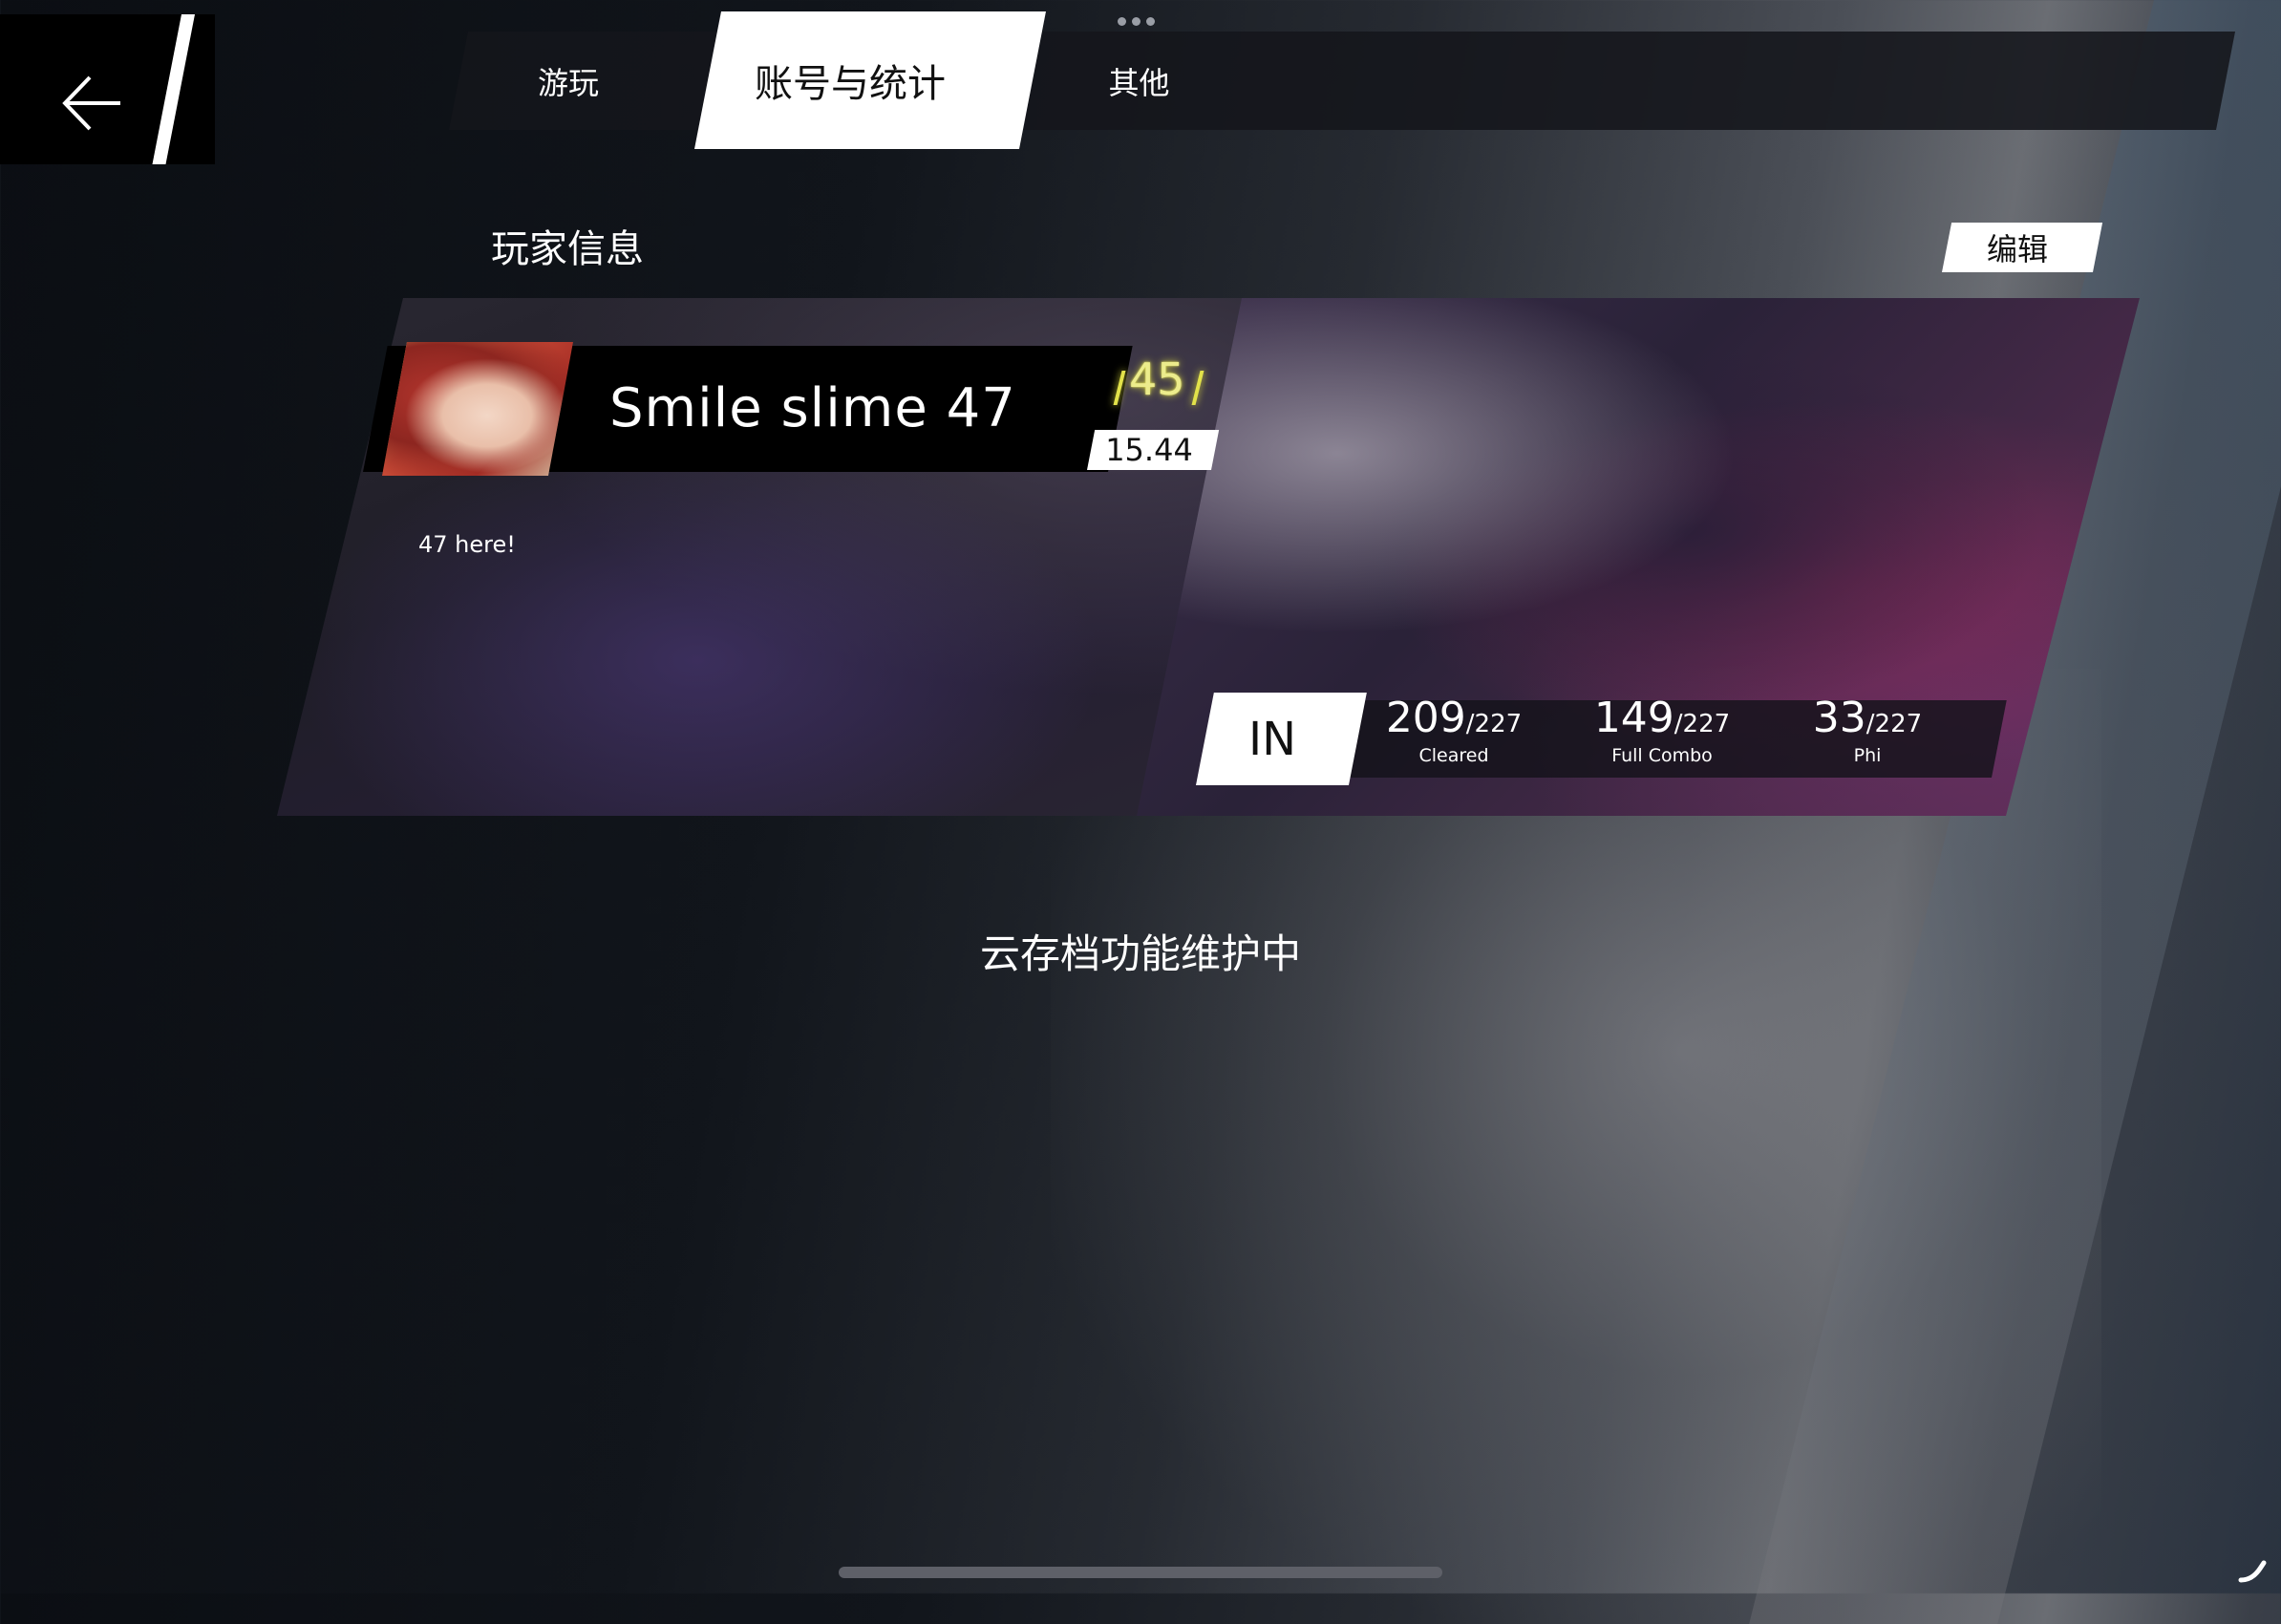 This screenshot has width=2281, height=1624. What do you see at coordinates (1494, 724) in the screenshot?
I see `stat-cleared-total: /227` at bounding box center [1494, 724].